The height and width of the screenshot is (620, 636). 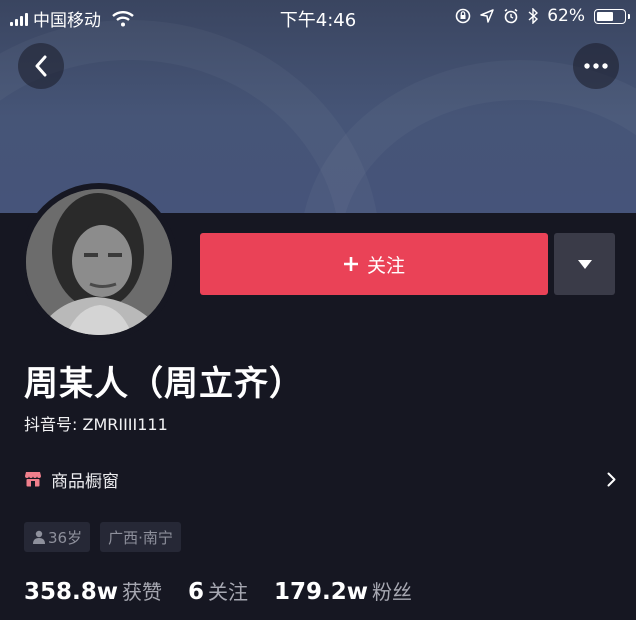 I want to click on likes-label: 获赞, so click(x=142, y=592).